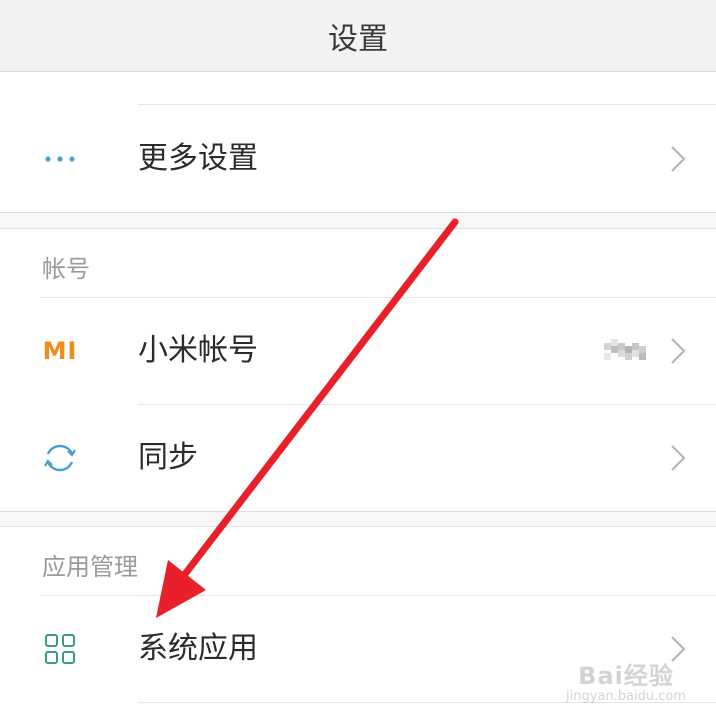  Describe the element at coordinates (427, 104) in the screenshot. I see `divider` at that location.